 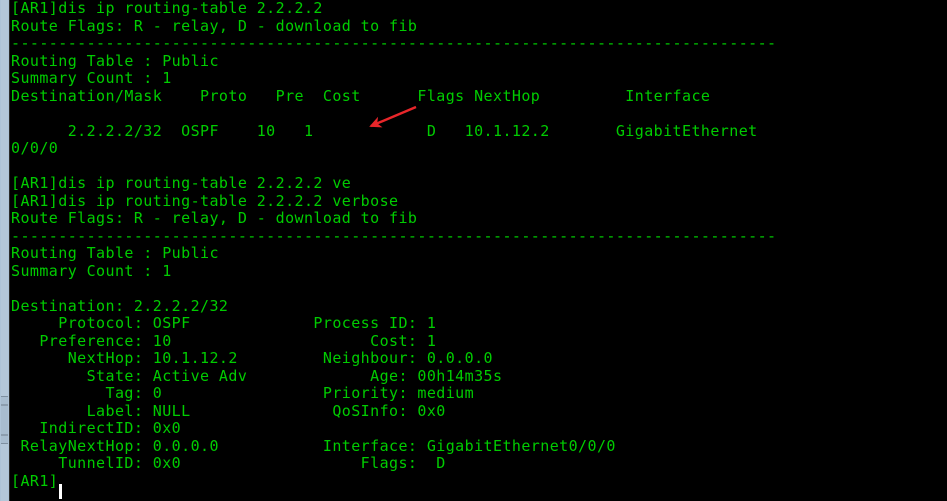 I want to click on verbose-field-line: Preference: 10 Cost: 1, so click(x=224, y=340).